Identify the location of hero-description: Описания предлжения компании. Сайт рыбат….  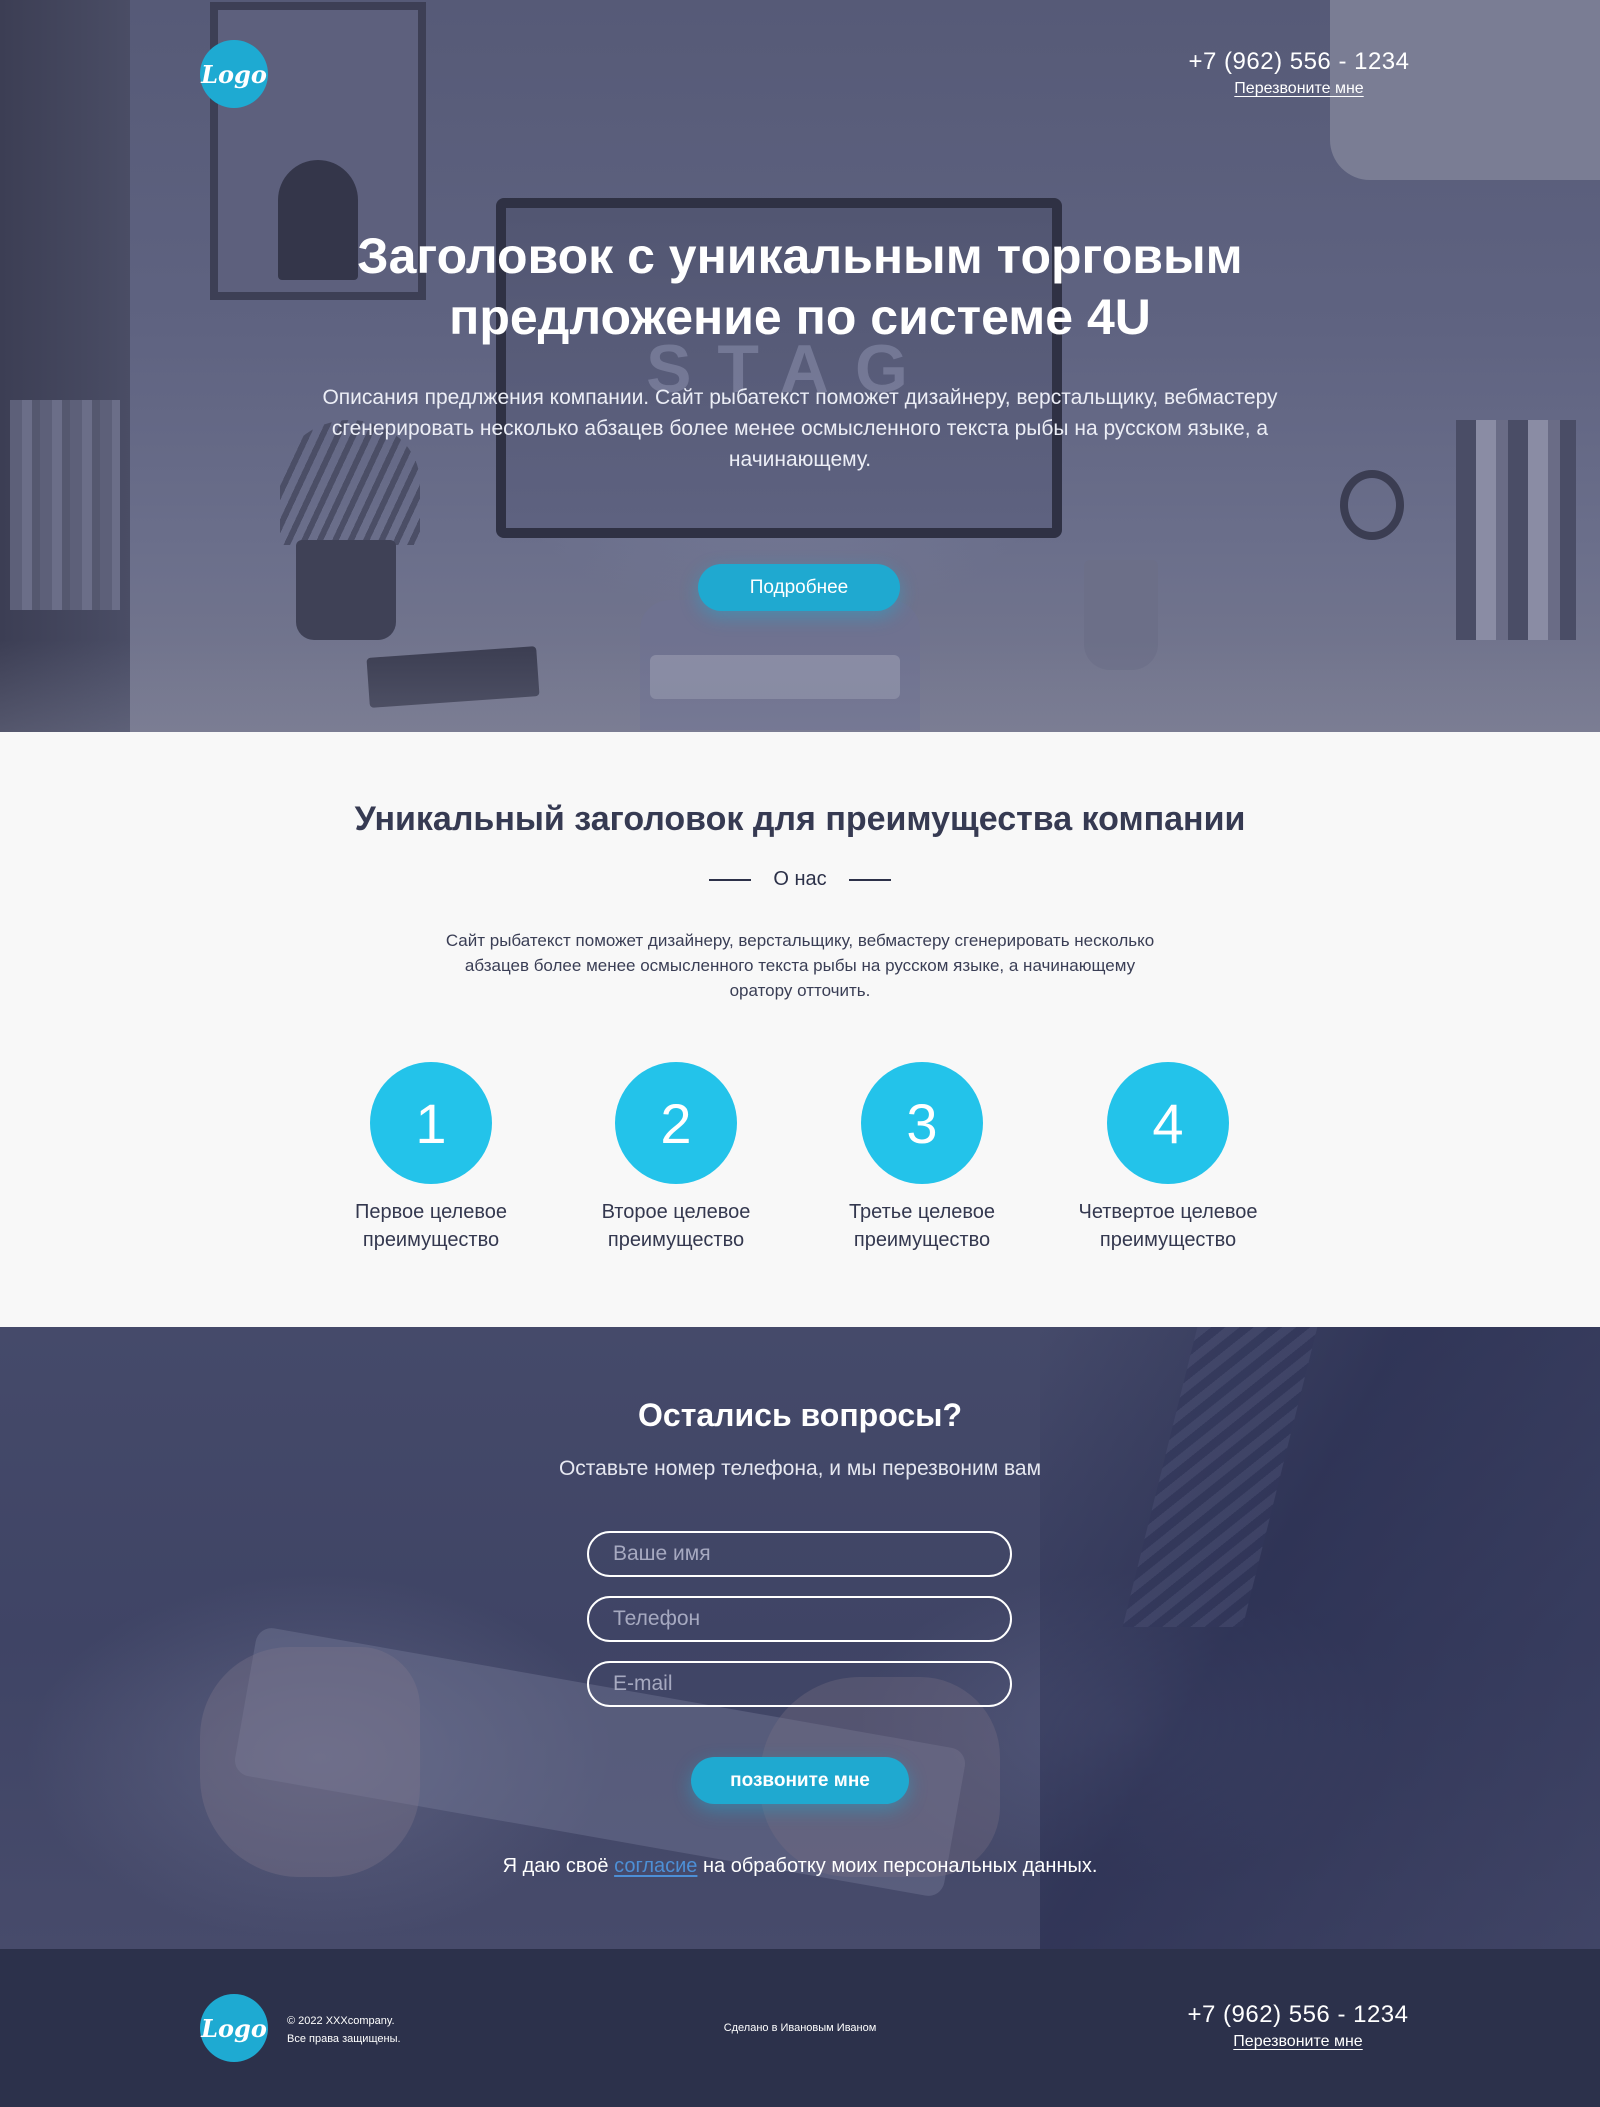
(800, 428).